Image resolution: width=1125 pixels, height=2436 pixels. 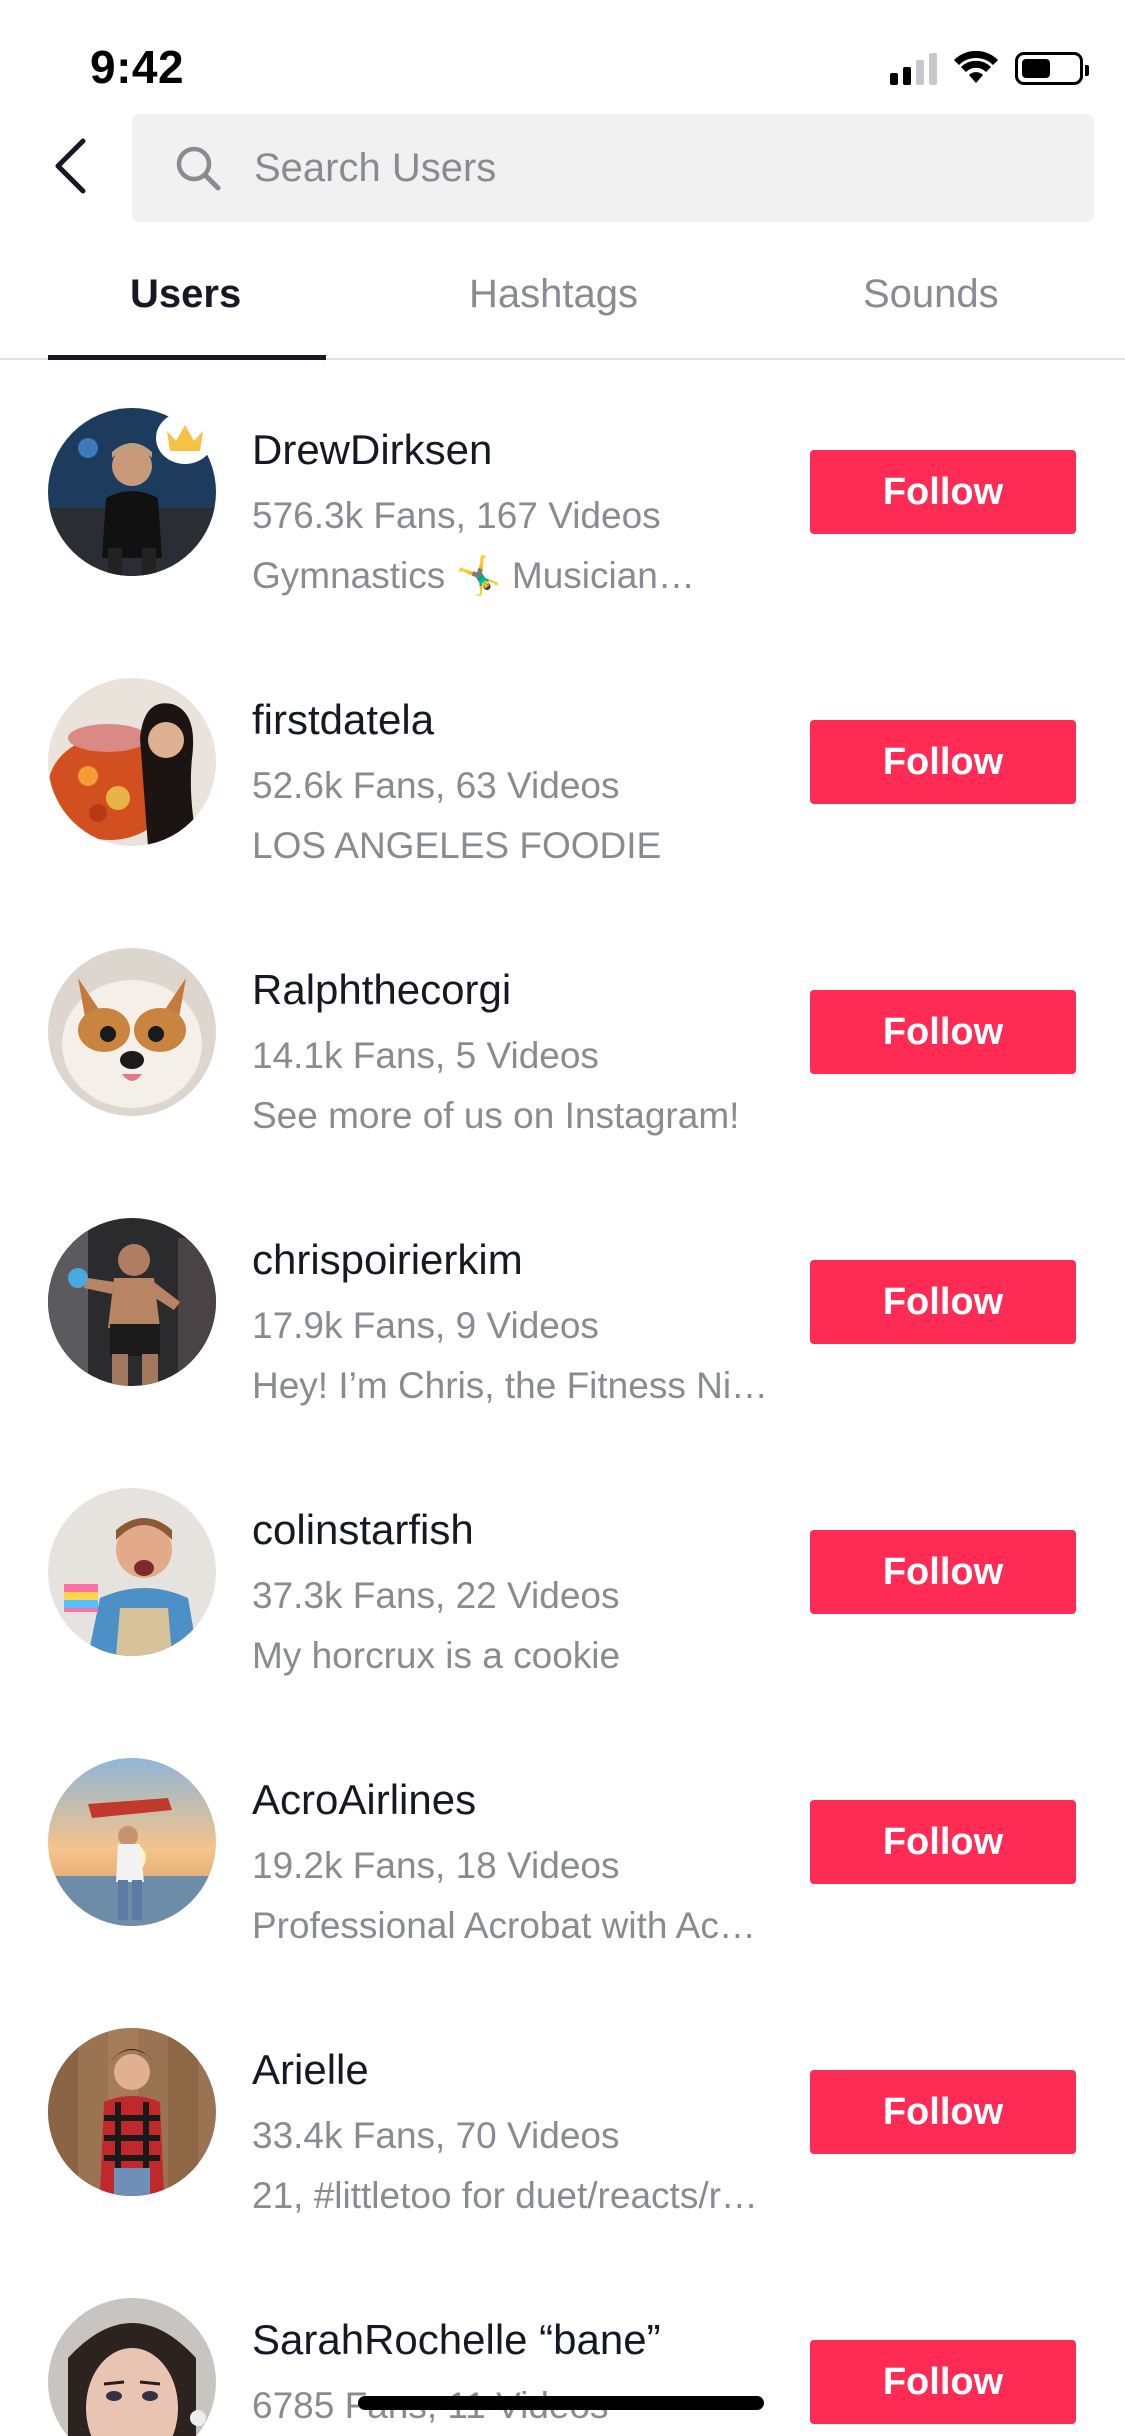 I want to click on back-button, so click(x=70, y=166).